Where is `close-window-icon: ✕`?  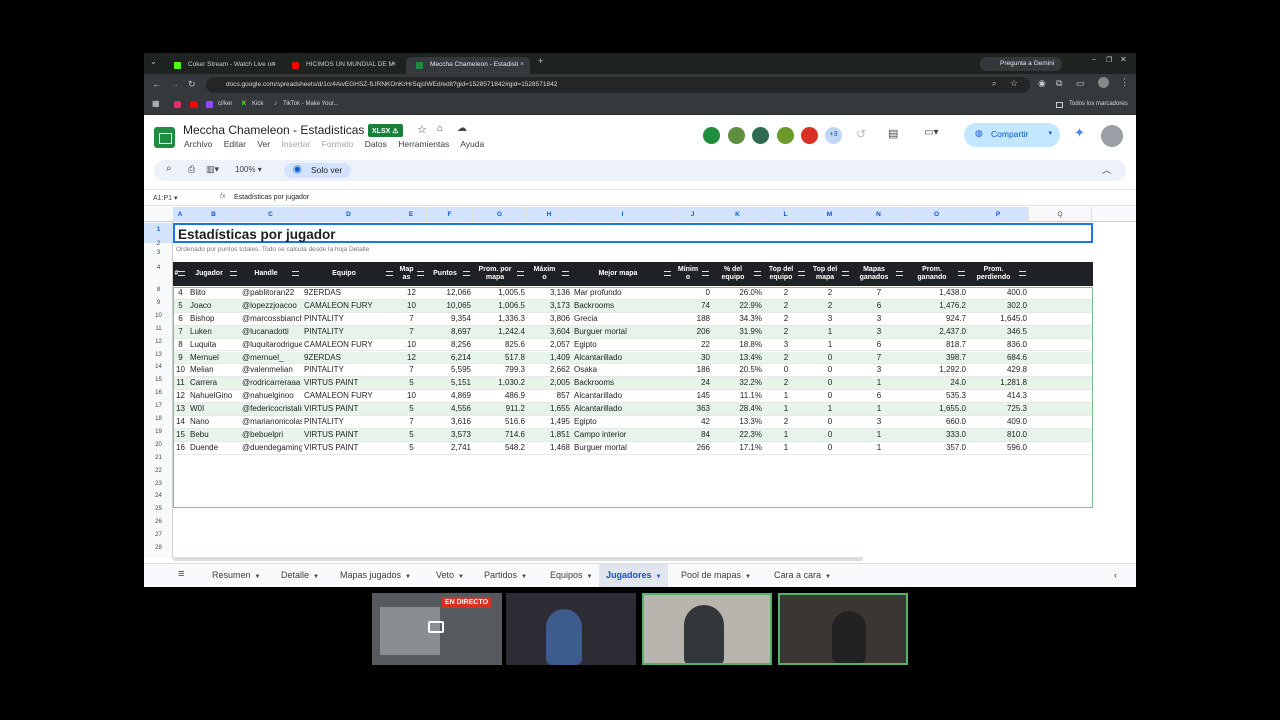
close-window-icon: ✕ is located at coordinates (1123, 59).